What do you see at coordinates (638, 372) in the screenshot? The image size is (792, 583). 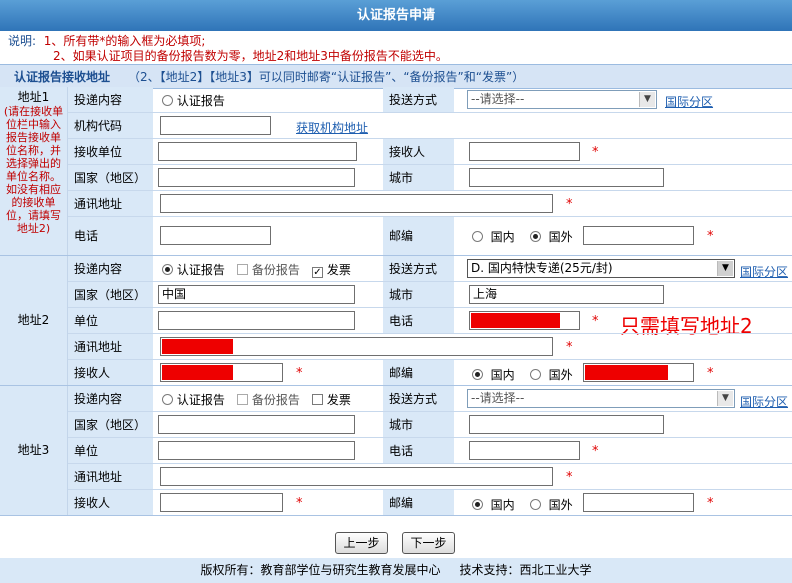 I see `a2-zip-input` at bounding box center [638, 372].